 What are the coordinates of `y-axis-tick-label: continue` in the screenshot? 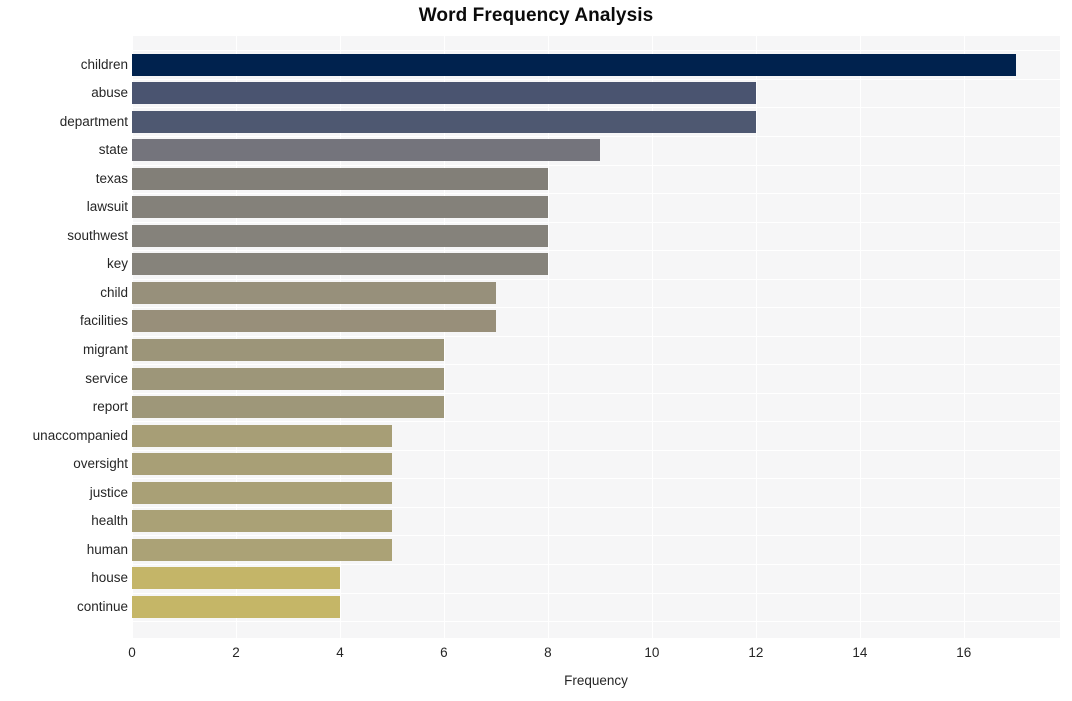 It's located at (102, 606).